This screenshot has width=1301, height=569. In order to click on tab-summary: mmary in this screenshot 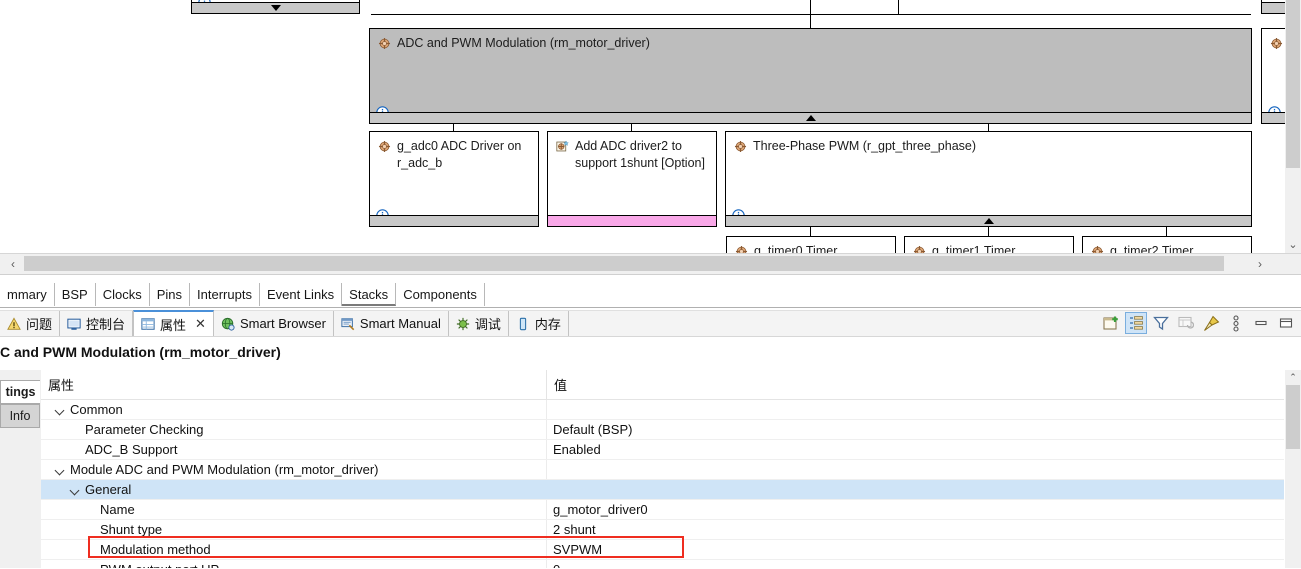, I will do `click(27, 294)`.